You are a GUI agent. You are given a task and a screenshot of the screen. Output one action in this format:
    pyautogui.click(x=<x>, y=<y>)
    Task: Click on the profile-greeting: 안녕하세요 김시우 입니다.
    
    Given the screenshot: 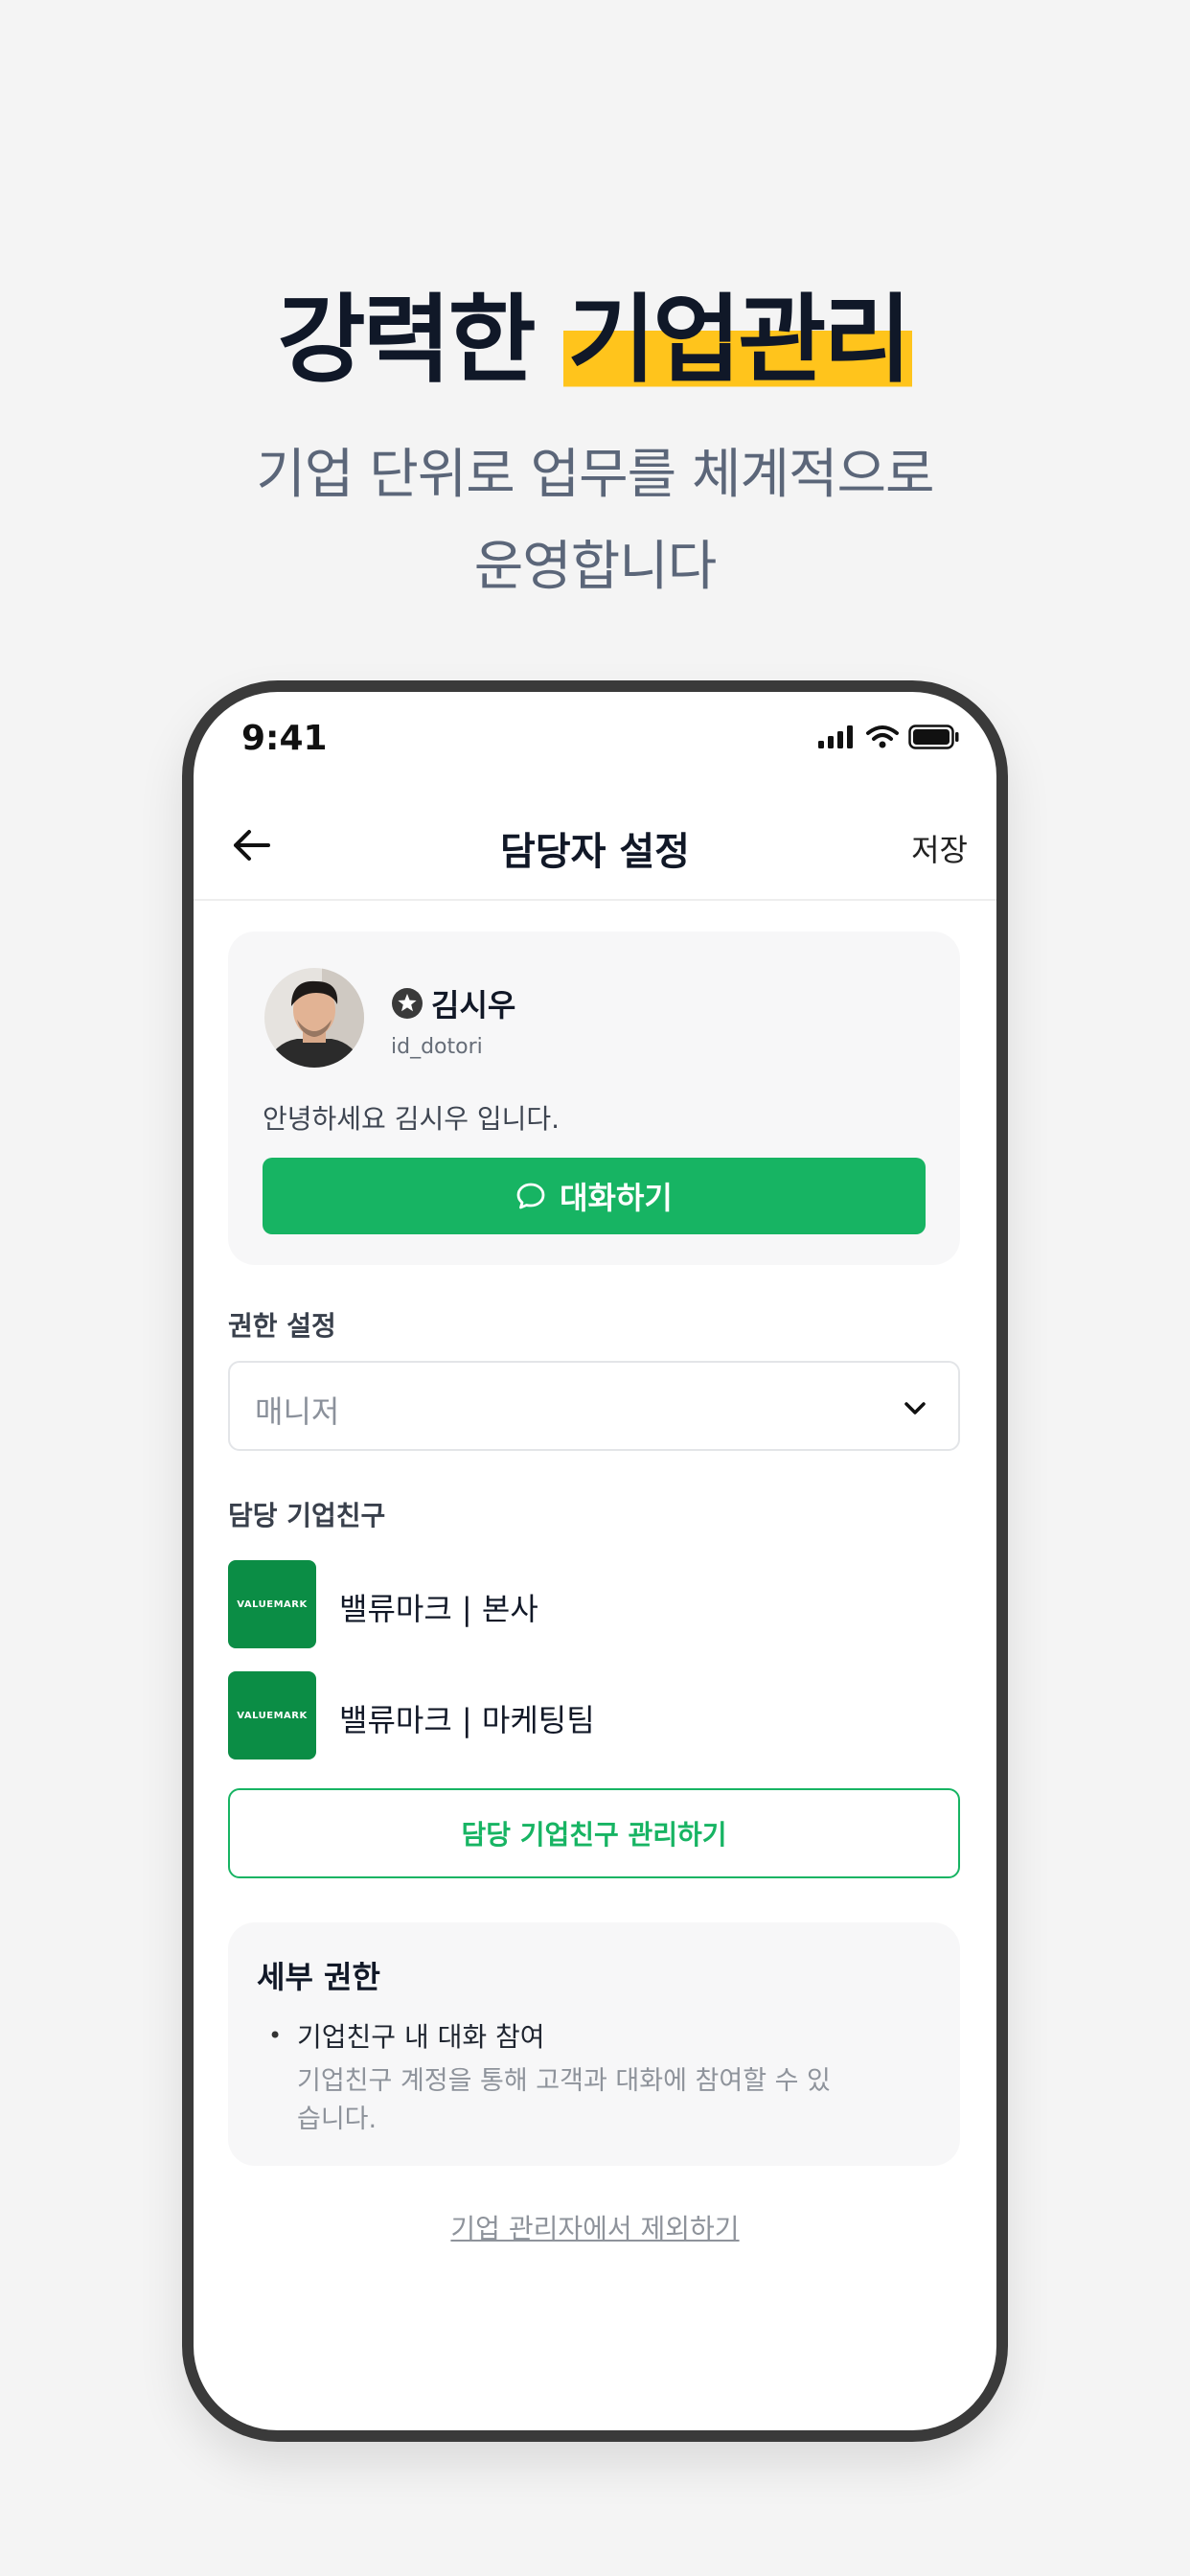 What is the action you would take?
    pyautogui.click(x=412, y=1119)
    